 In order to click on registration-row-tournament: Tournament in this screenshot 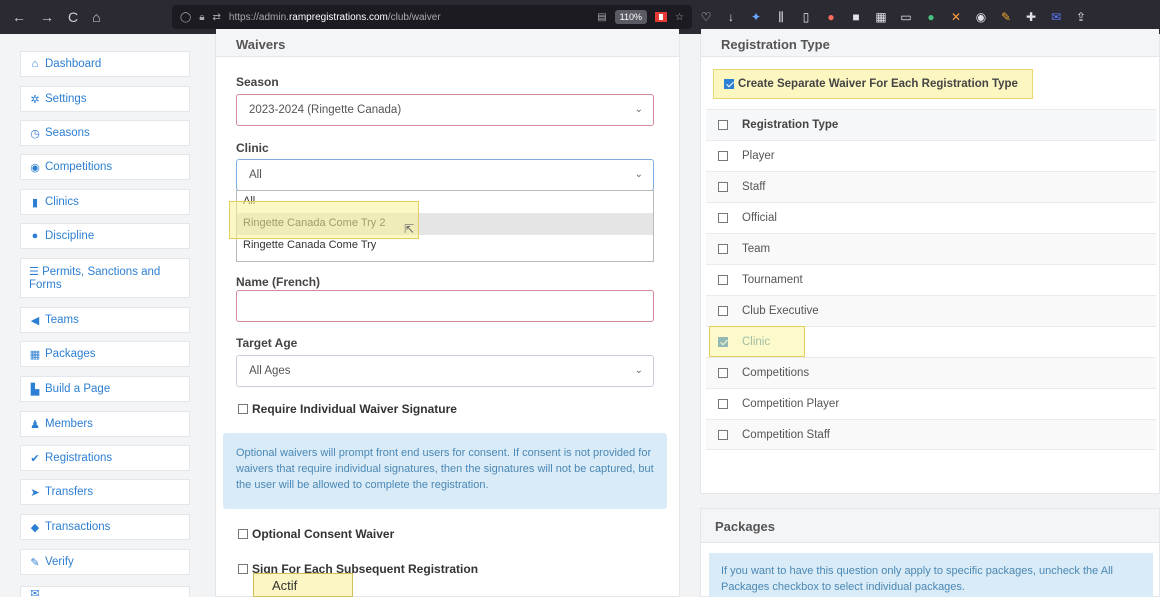, I will do `click(931, 279)`.